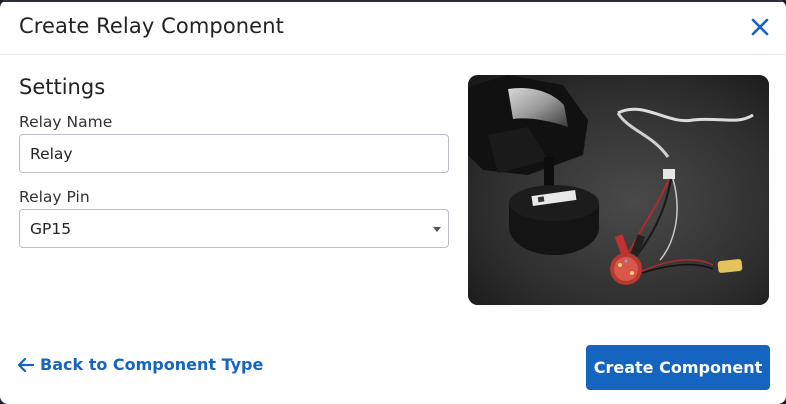 The height and width of the screenshot is (404, 786). What do you see at coordinates (54, 197) in the screenshot?
I see `relay-pin-label: Relay Pin` at bounding box center [54, 197].